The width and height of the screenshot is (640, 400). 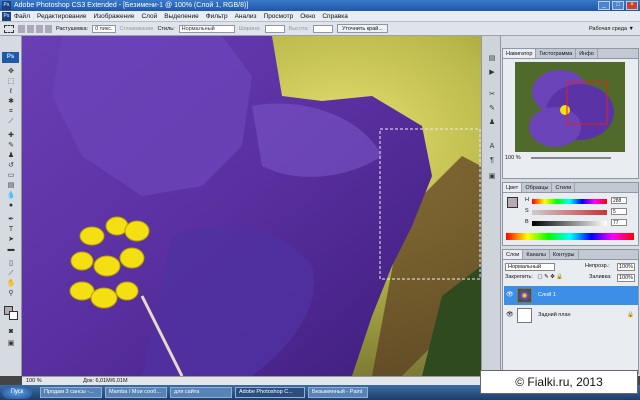 I want to click on navigator-thumbnail, so click(x=570, y=107).